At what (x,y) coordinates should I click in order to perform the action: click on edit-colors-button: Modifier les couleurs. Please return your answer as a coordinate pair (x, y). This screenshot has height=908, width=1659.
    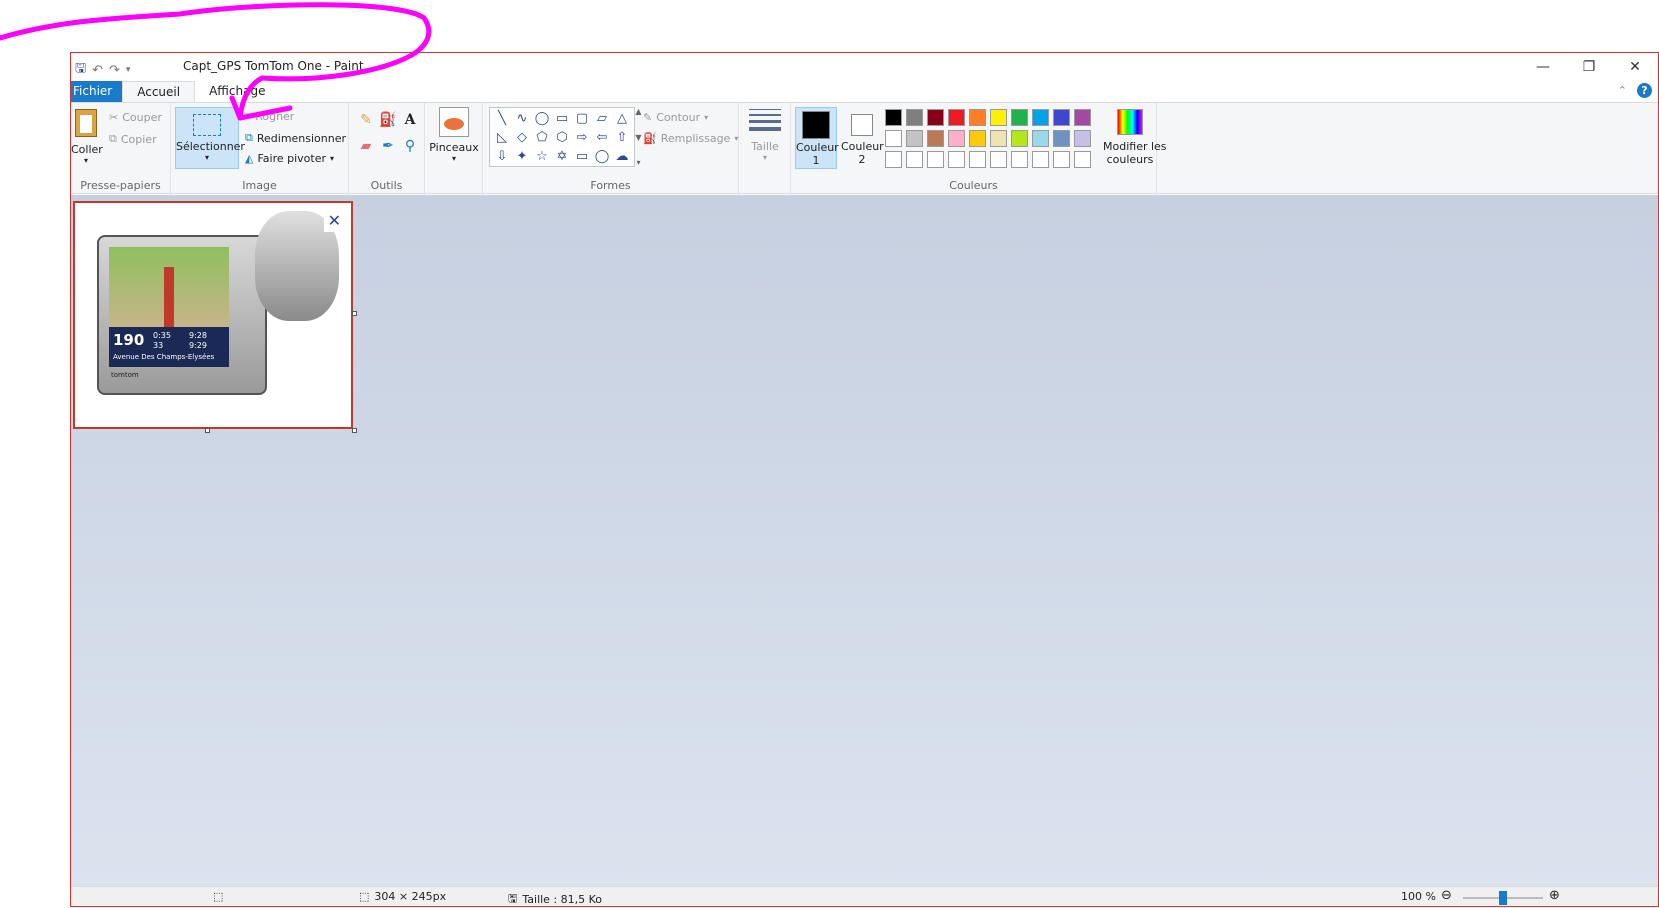
    Looking at the image, I should click on (1135, 137).